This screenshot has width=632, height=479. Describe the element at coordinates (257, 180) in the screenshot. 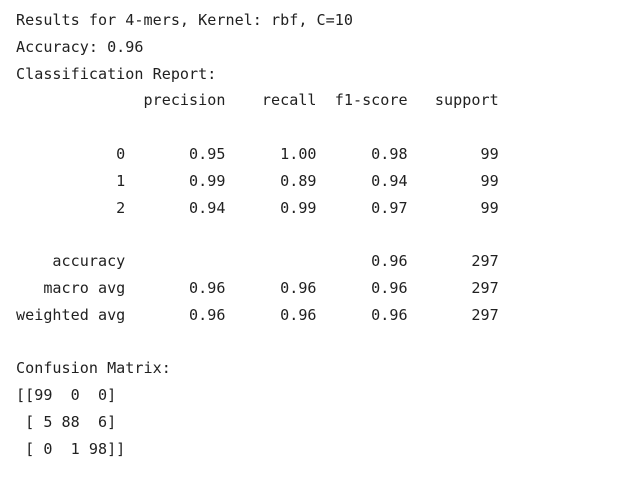

I see `report-row-class-1: 1 0.99 0.89 0.94 99` at that location.